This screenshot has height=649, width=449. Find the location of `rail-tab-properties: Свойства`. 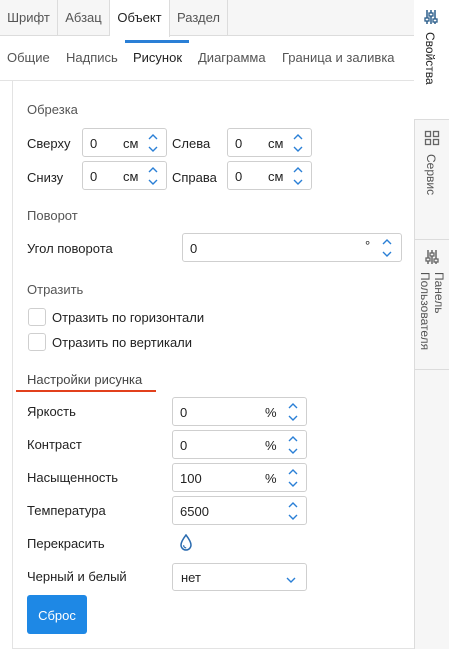

rail-tab-properties: Свойства is located at coordinates (431, 60).